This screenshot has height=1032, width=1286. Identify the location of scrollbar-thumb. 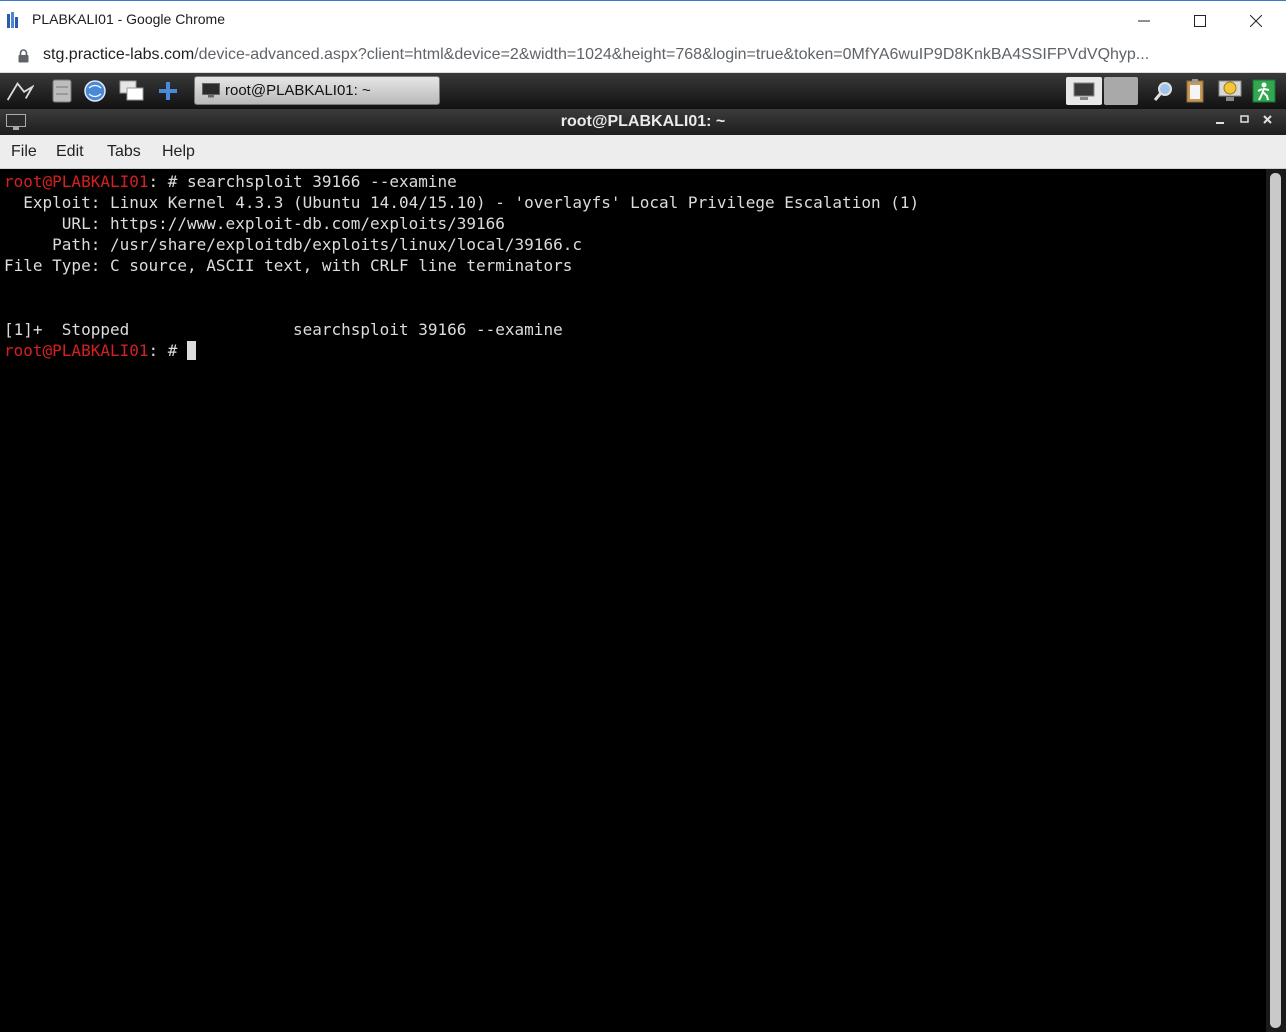
(1275, 600).